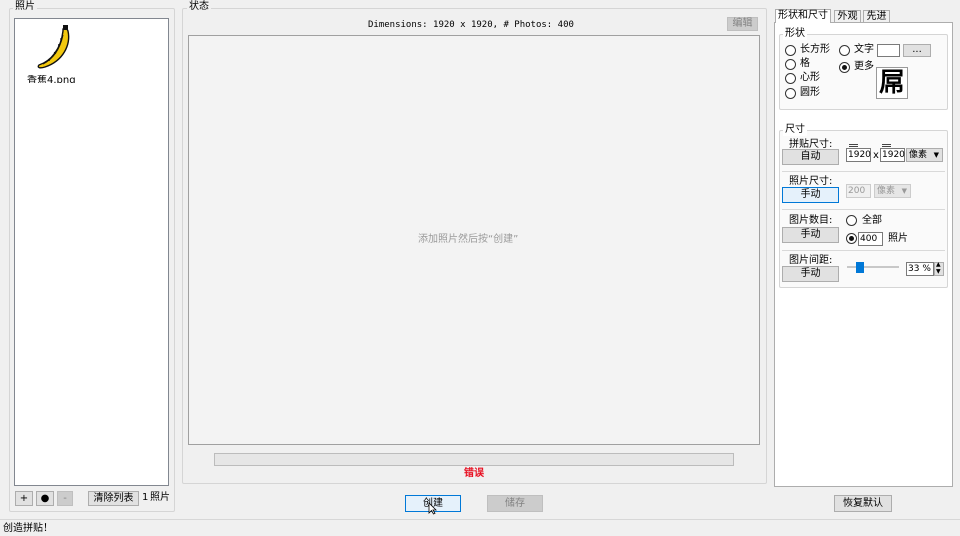 This screenshot has height=536, width=960. What do you see at coordinates (790, 50) in the screenshot?
I see `shape-rectangle-radio` at bounding box center [790, 50].